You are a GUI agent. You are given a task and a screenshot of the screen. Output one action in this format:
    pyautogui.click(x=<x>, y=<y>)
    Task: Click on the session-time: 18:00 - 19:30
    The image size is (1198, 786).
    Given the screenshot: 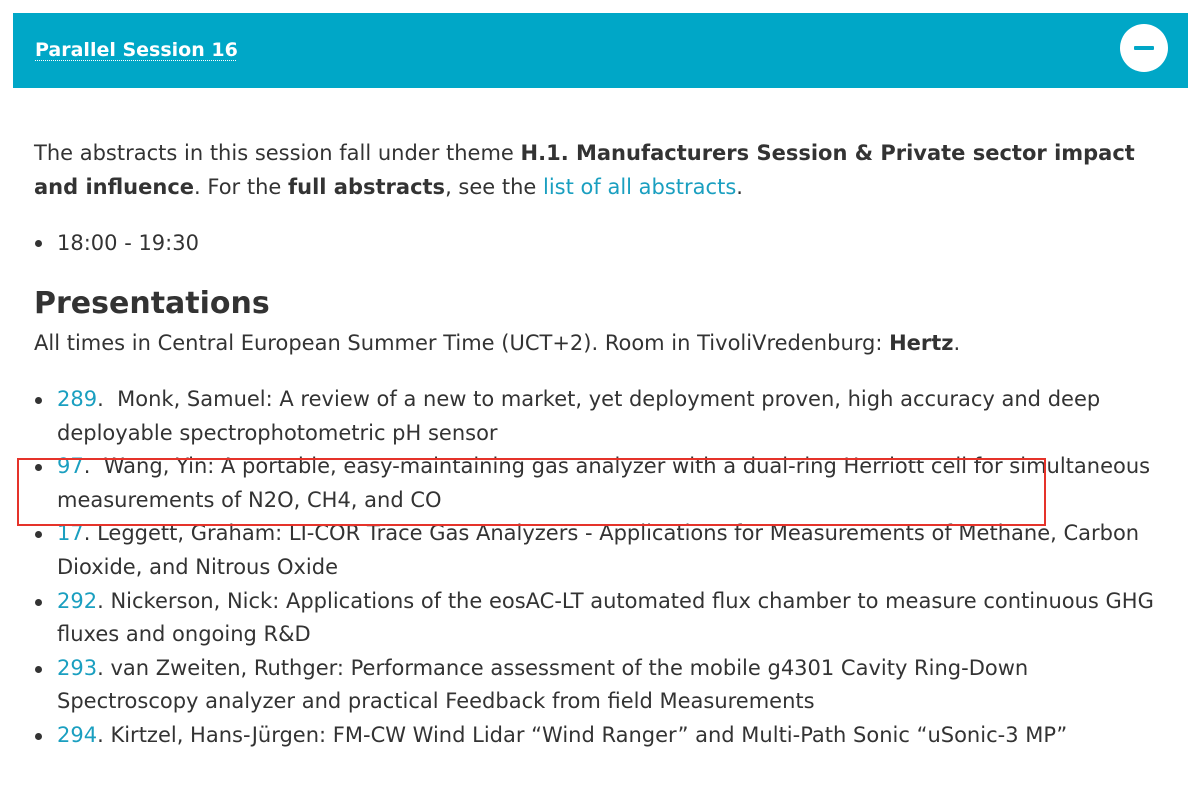 What is the action you would take?
    pyautogui.click(x=604, y=243)
    